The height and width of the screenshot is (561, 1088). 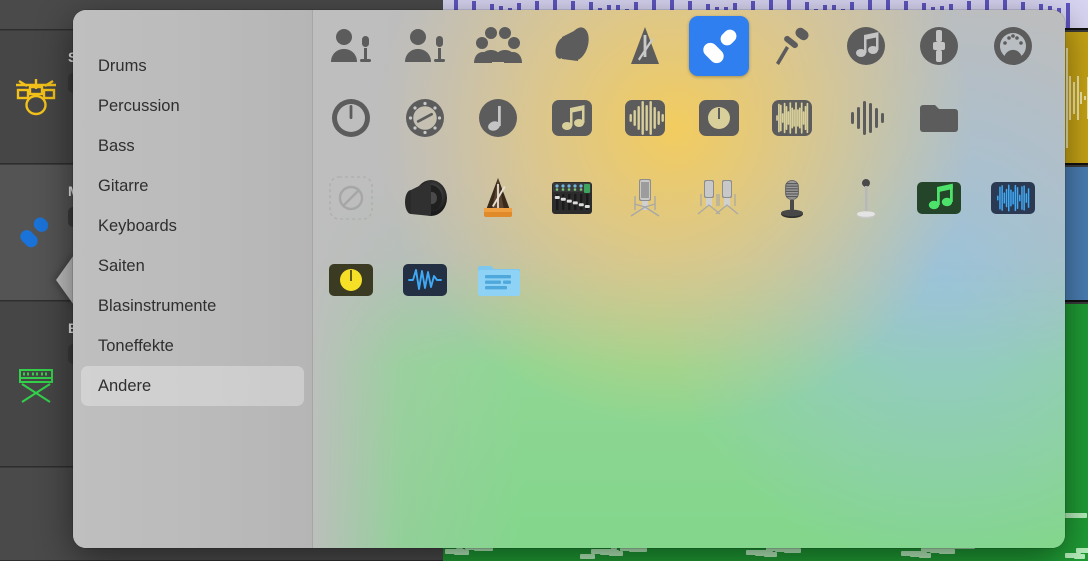 I want to click on folder-icon, so click(x=939, y=118).